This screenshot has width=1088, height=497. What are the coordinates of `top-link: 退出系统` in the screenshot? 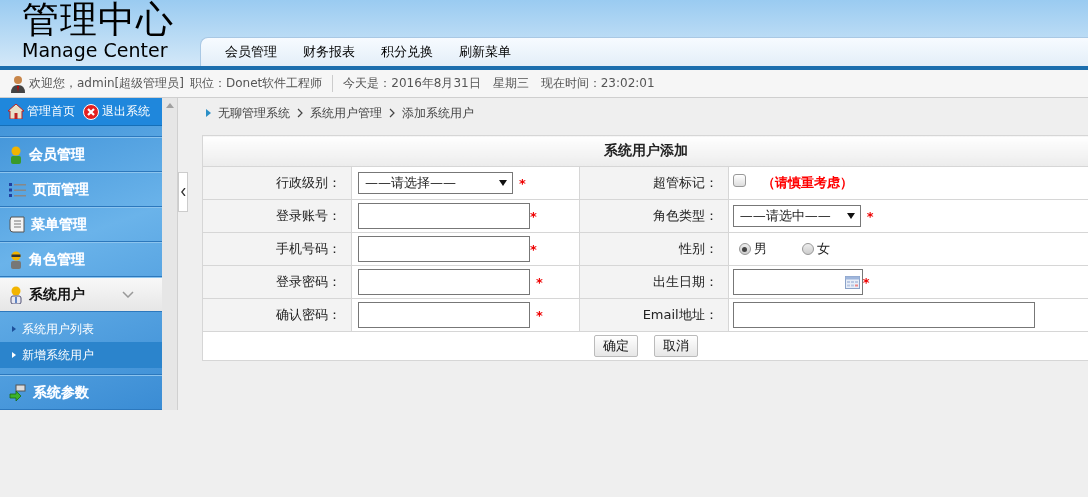 It's located at (116, 111).